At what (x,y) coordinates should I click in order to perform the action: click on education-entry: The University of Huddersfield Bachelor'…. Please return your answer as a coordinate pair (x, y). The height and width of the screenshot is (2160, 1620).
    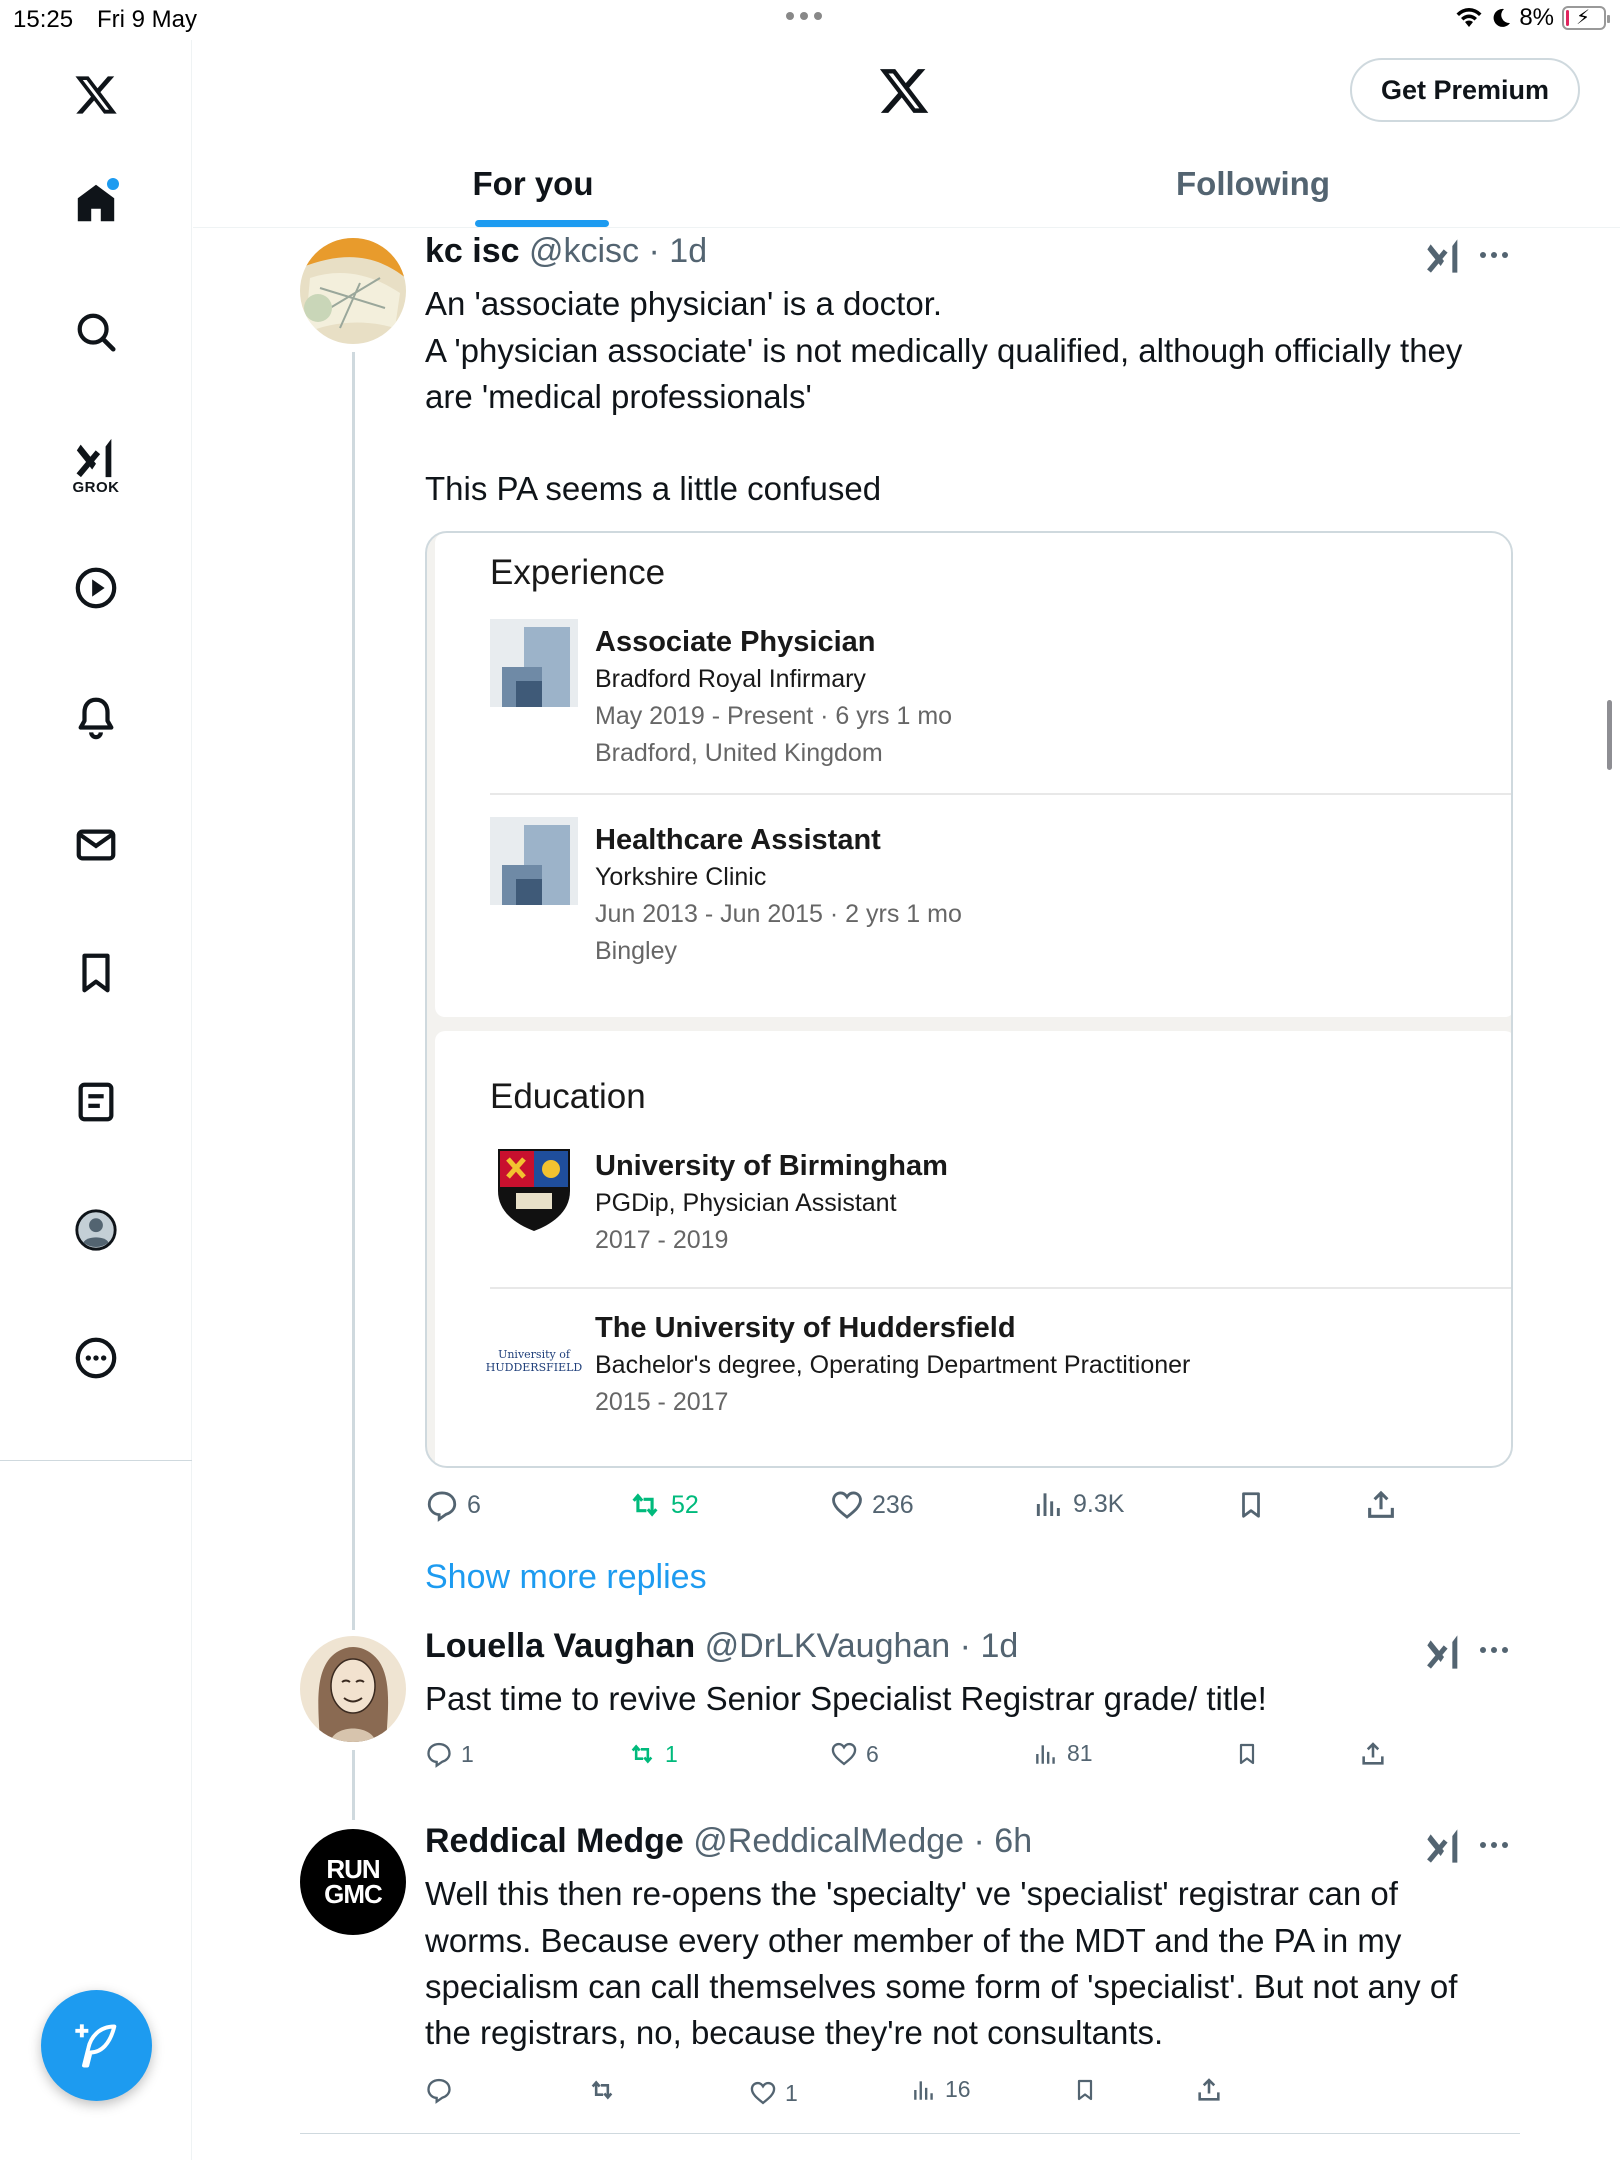
    Looking at the image, I should click on (892, 1365).